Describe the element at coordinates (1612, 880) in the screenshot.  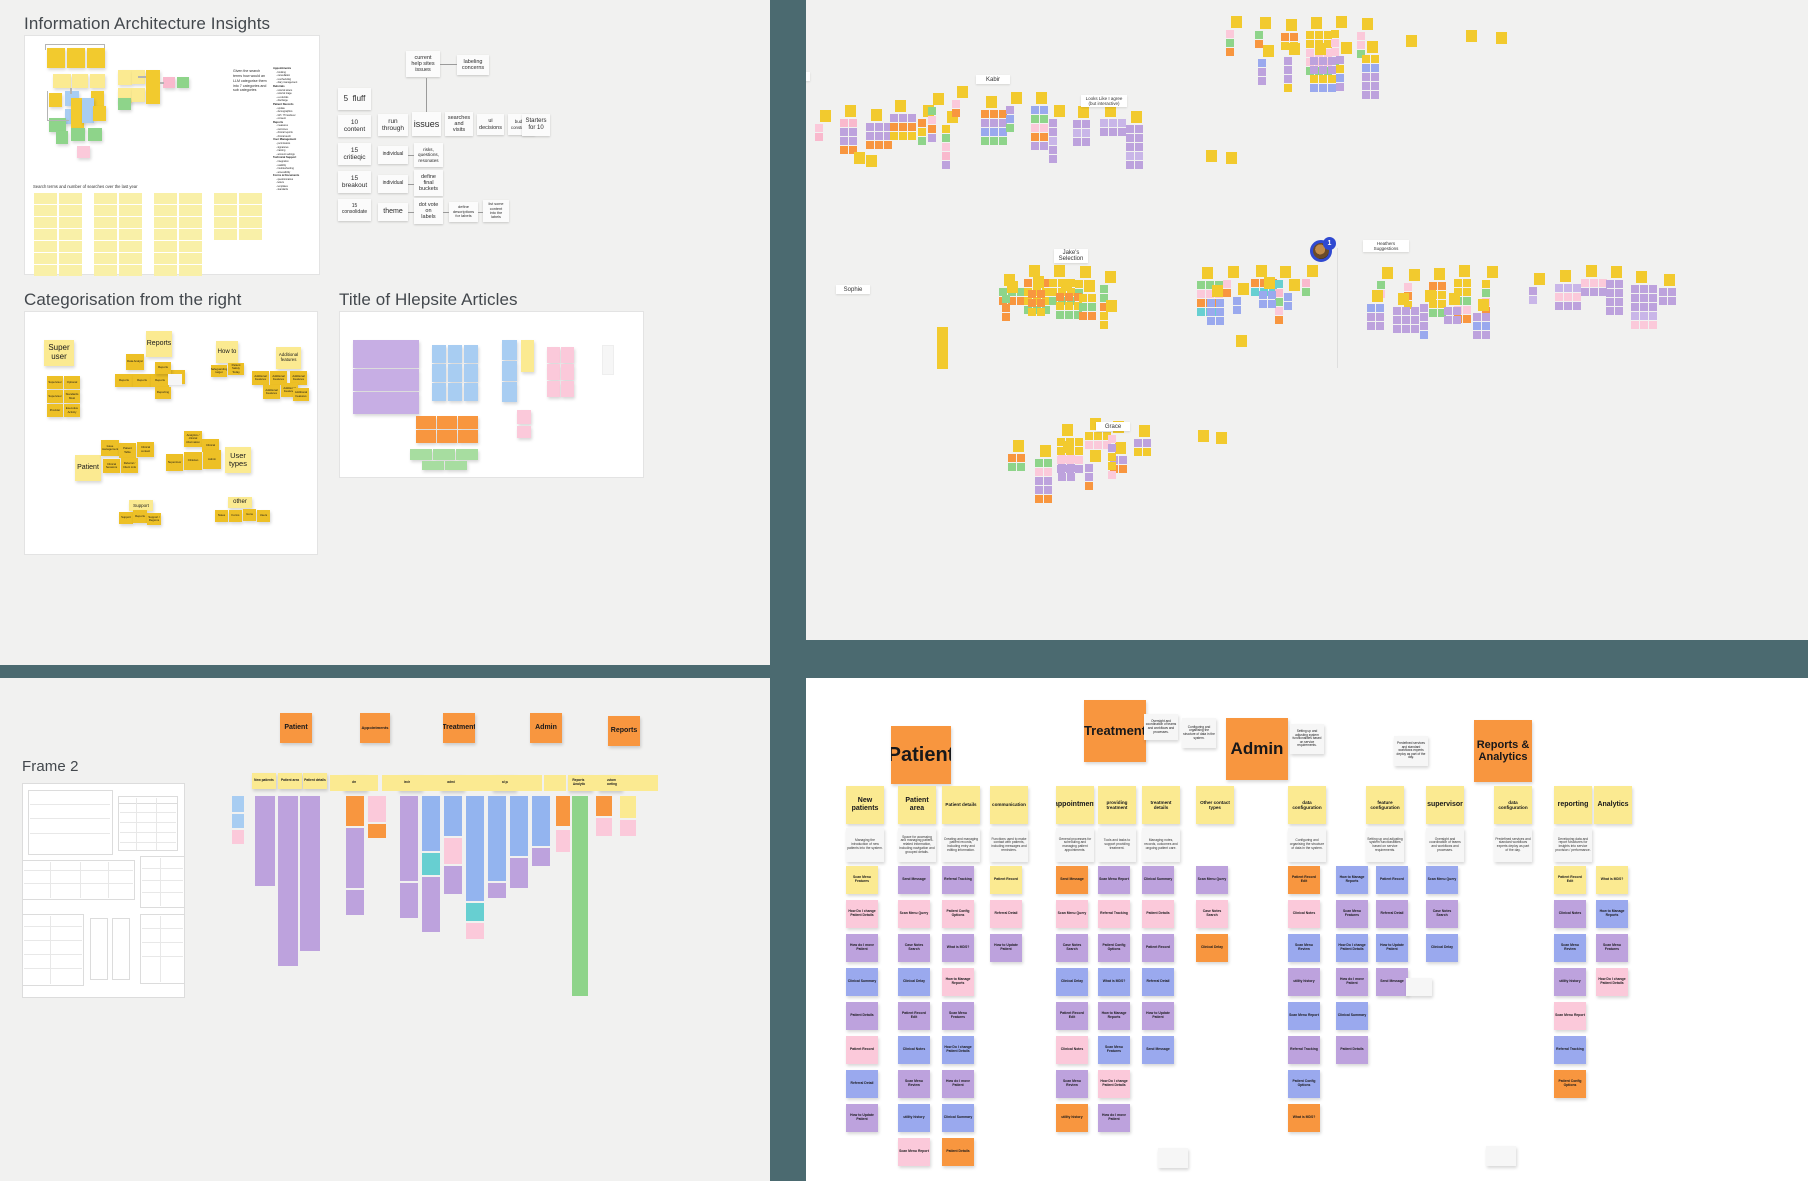
I see `sticky-note: What is MDS?` at that location.